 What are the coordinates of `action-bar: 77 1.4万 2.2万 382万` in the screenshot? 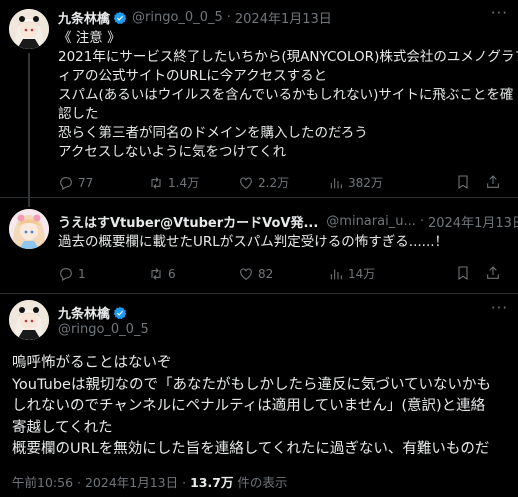 It's located at (238, 182).